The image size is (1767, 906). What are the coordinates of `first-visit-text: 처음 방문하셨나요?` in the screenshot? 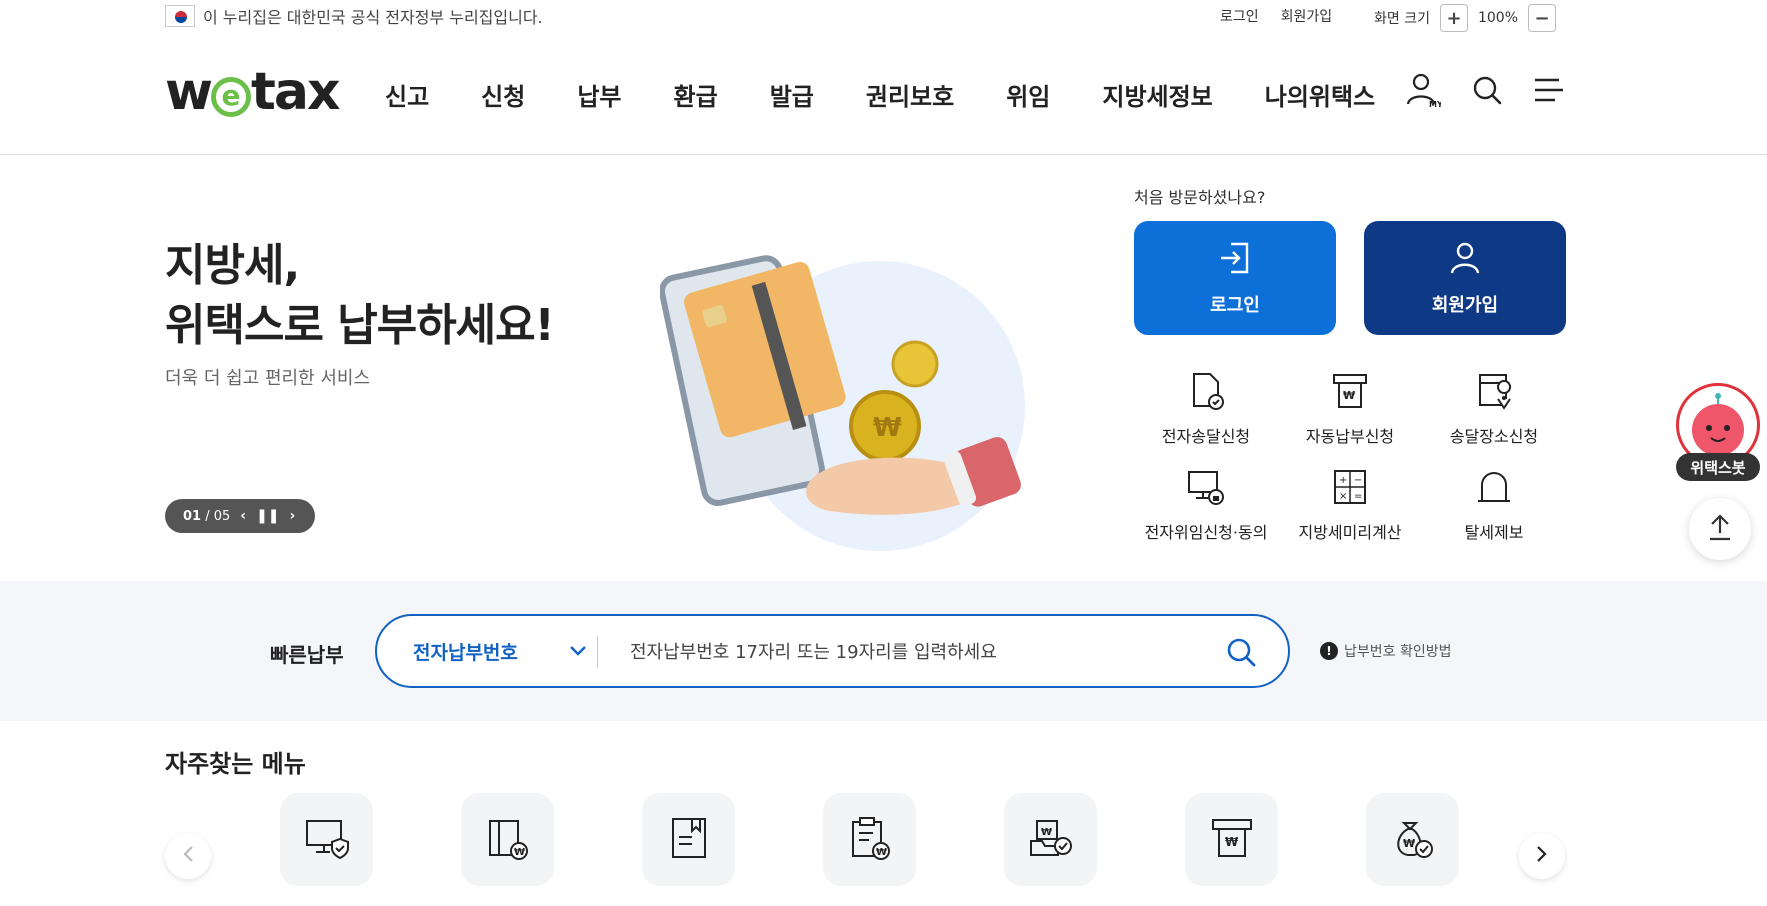 It's located at (1200, 197).